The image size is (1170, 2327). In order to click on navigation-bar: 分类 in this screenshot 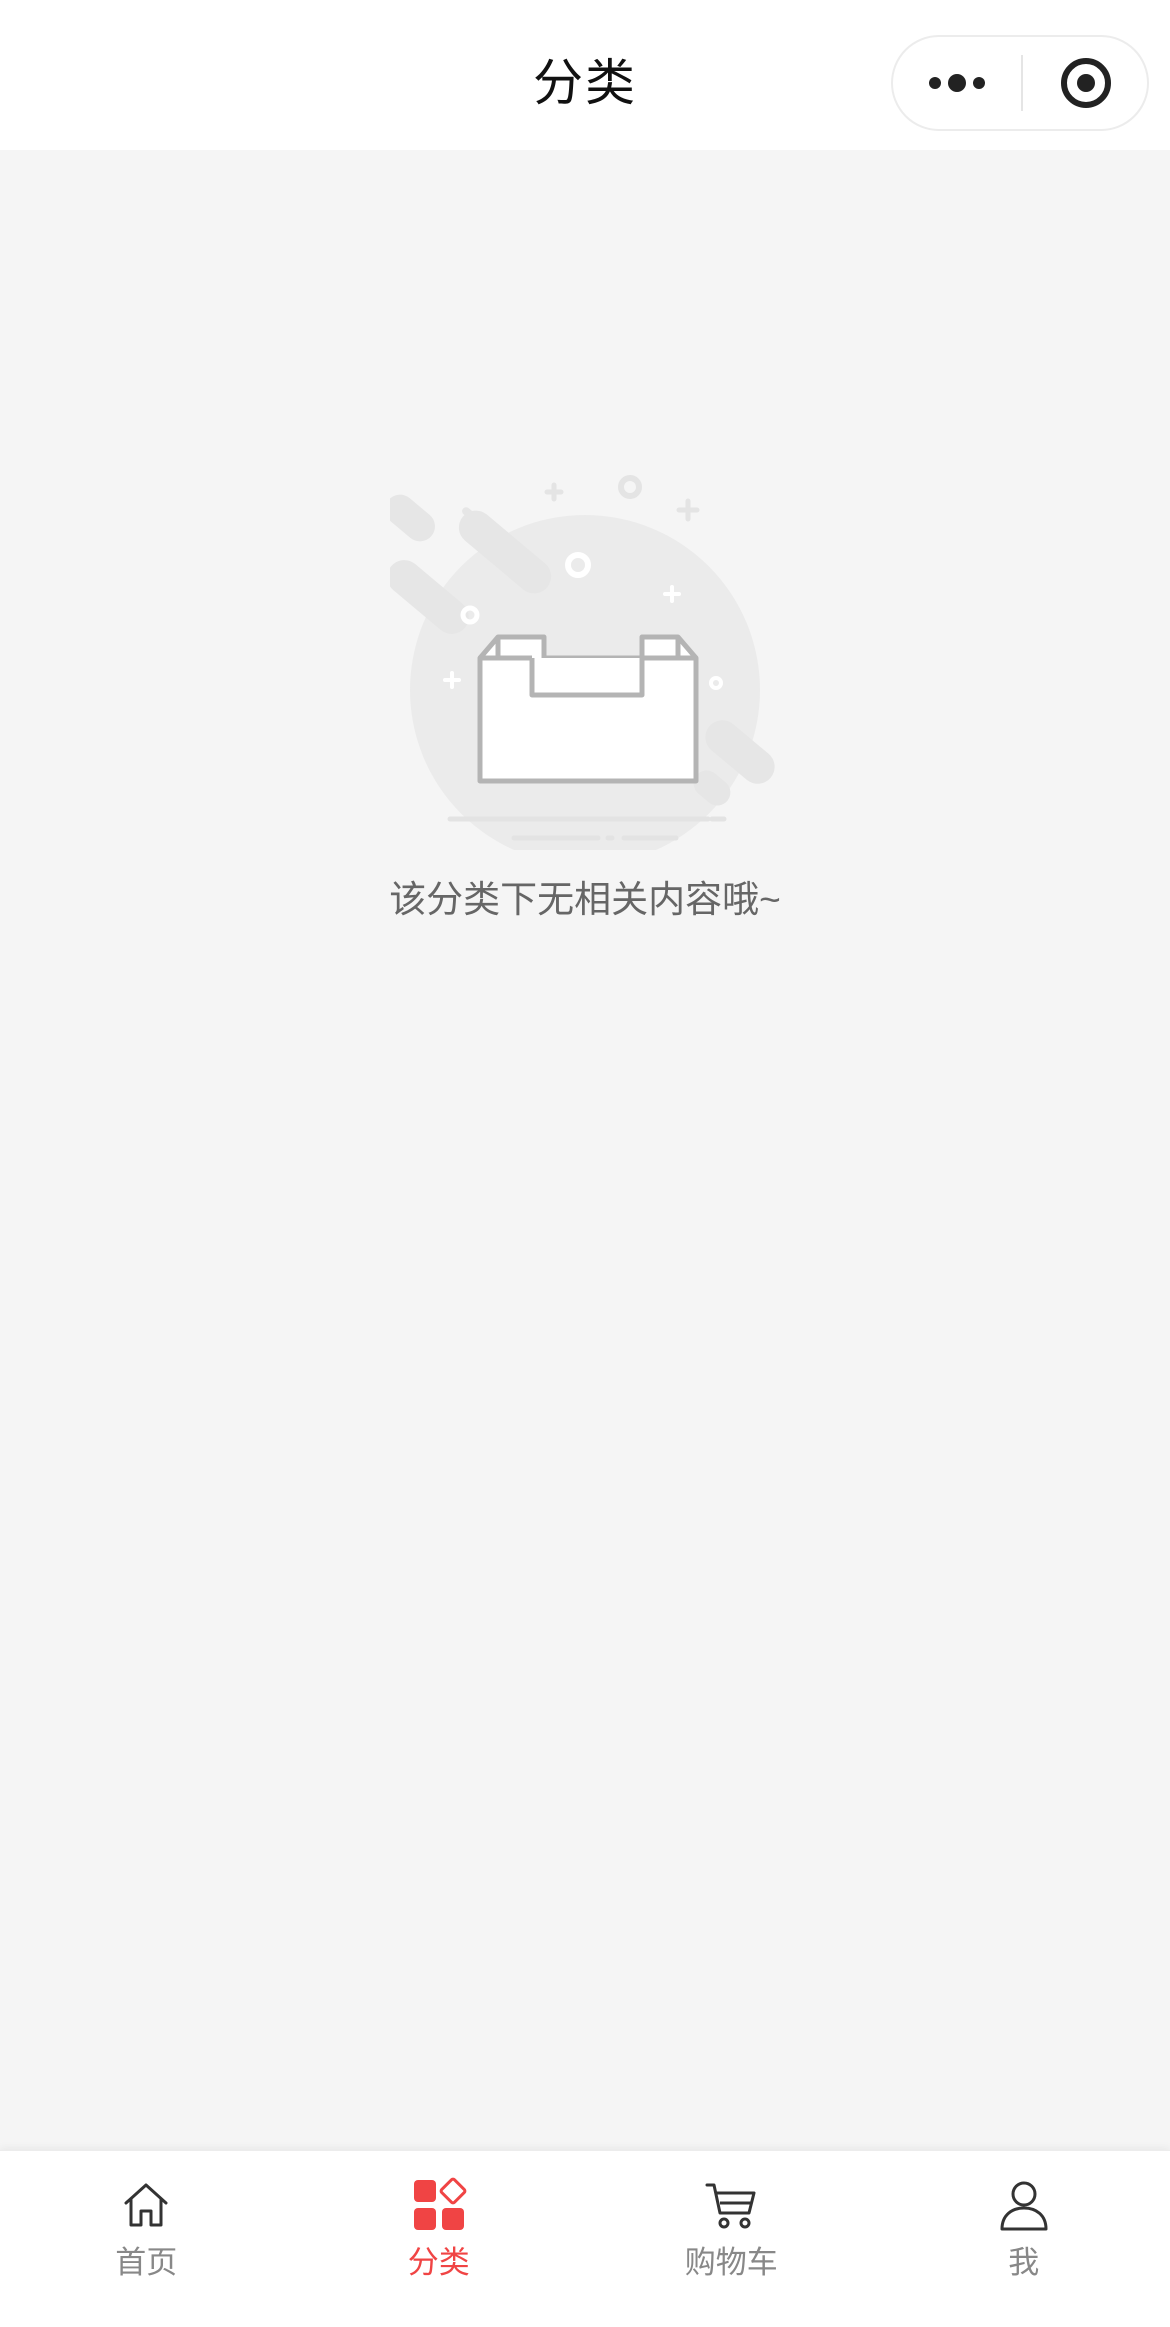, I will do `click(585, 75)`.